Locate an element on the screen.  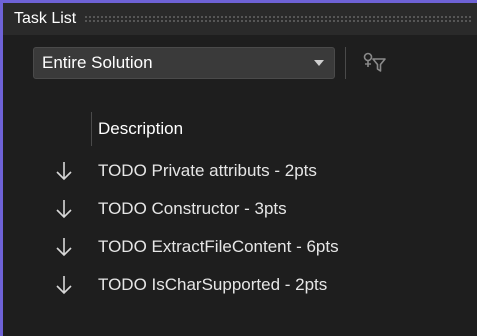
scope-selected-value: Entire Solution is located at coordinates (97, 62).